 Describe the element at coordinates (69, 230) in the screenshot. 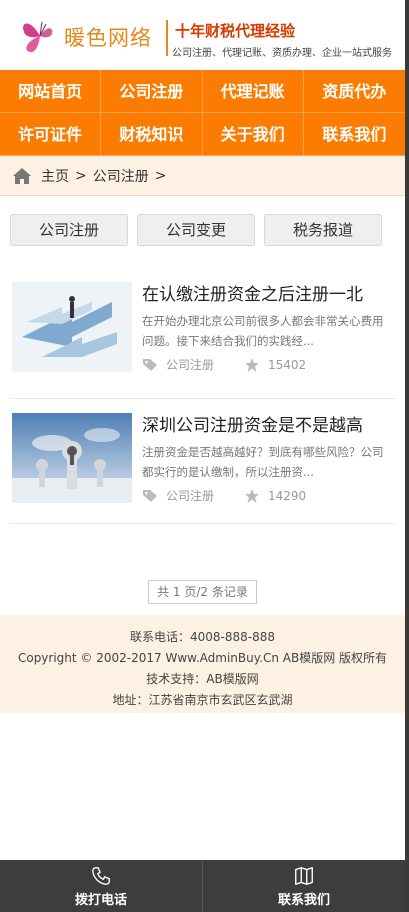

I see `tab-company-registration: 公司注册` at that location.